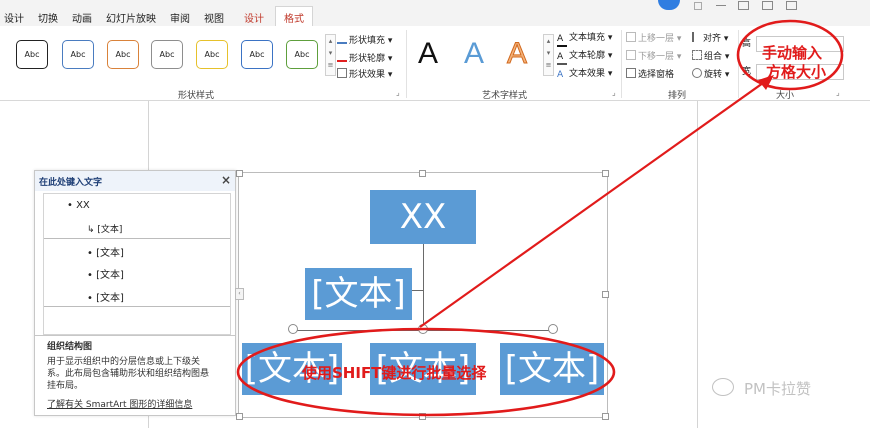 The image size is (870, 428). I want to click on shift-annotation-text: 使用SHIFT键进行批量选择, so click(394, 373).